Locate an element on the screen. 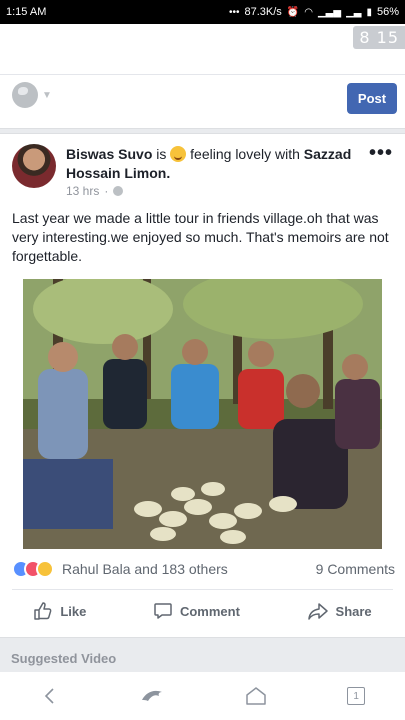  reactions-row: Rahul Bala and 183 others 9 Comments is located at coordinates (203, 569).